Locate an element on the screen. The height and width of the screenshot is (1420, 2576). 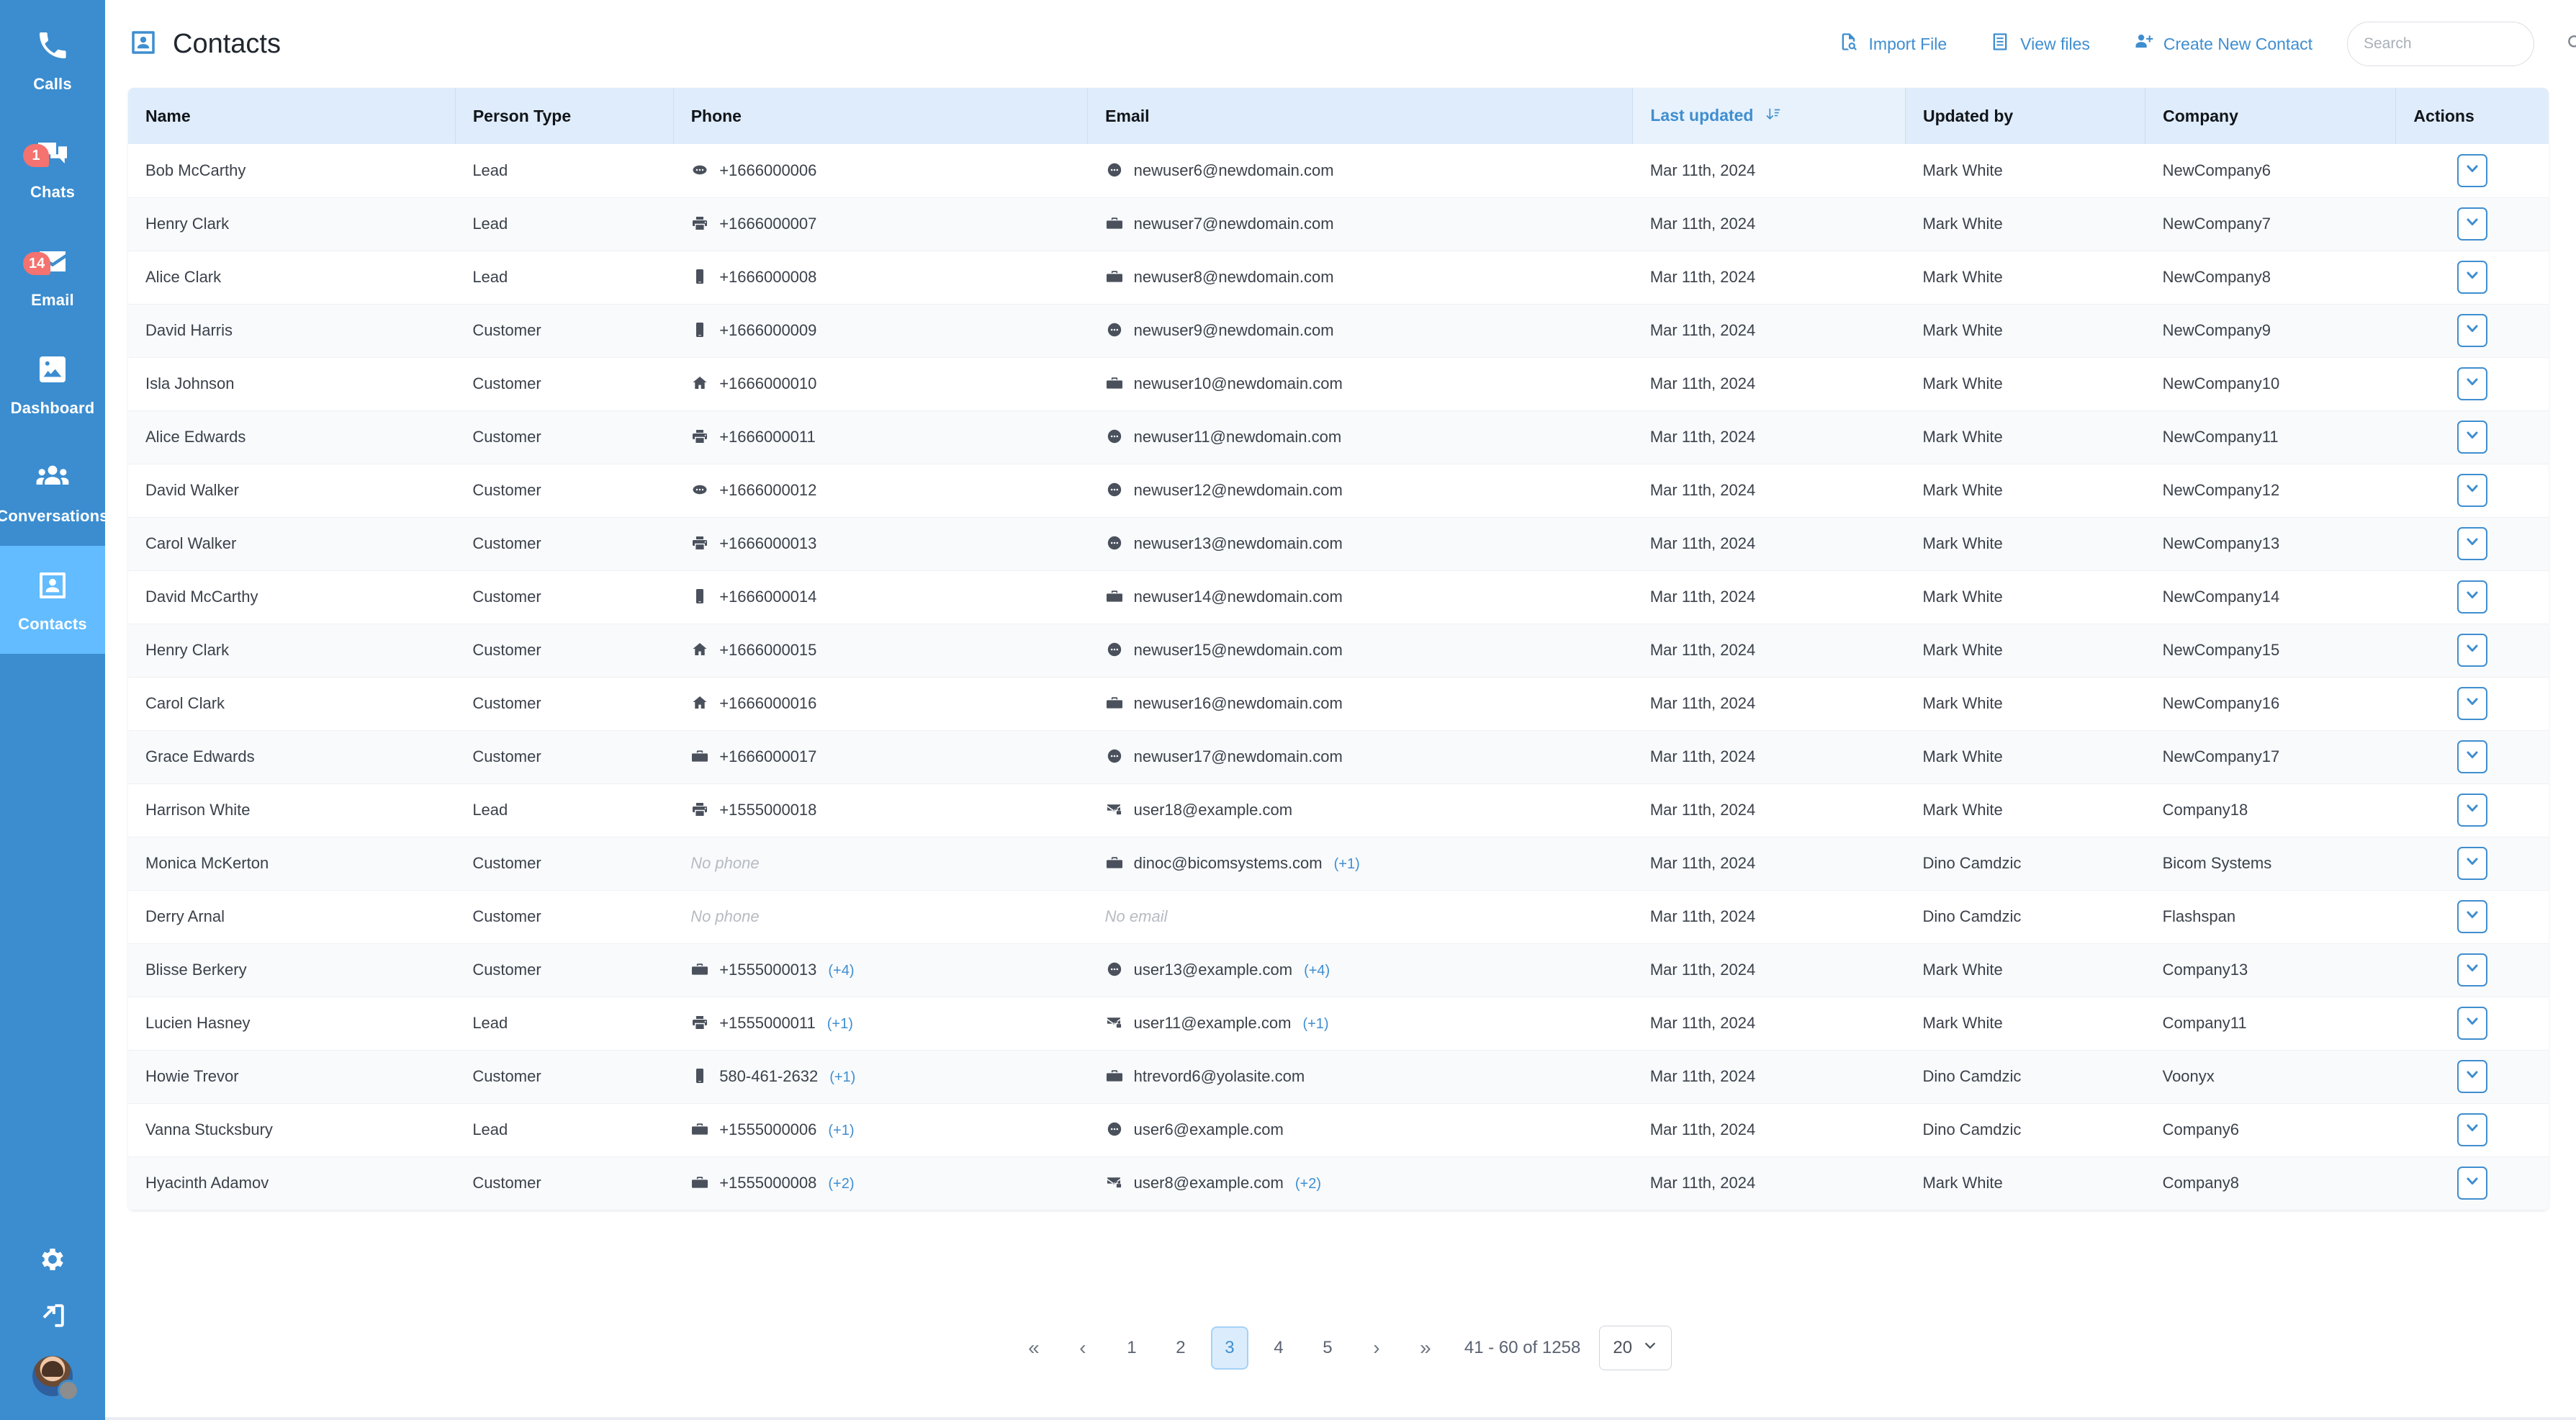
sidebar-item-dashboard: Dashboard is located at coordinates (52, 384).